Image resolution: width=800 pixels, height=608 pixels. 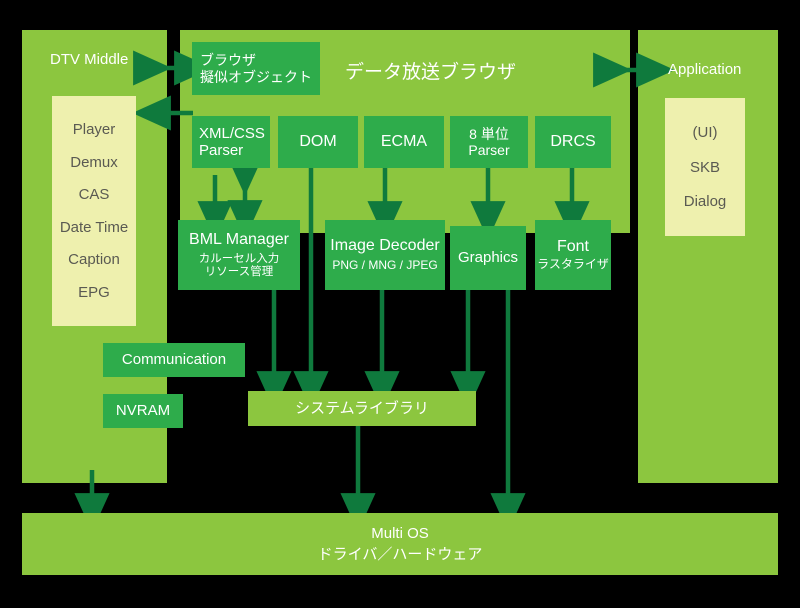 I want to click on graphics-title: Graphics, so click(x=488, y=258).